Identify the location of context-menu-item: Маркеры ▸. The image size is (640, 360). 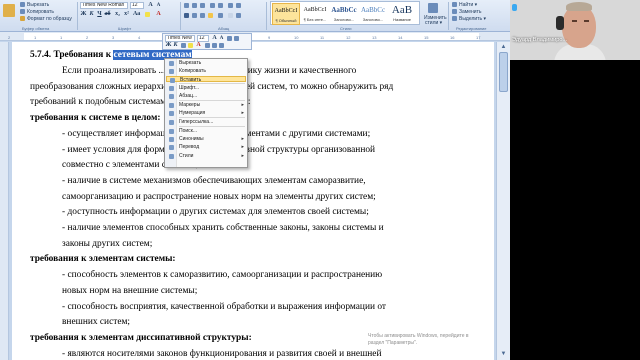
(206, 105).